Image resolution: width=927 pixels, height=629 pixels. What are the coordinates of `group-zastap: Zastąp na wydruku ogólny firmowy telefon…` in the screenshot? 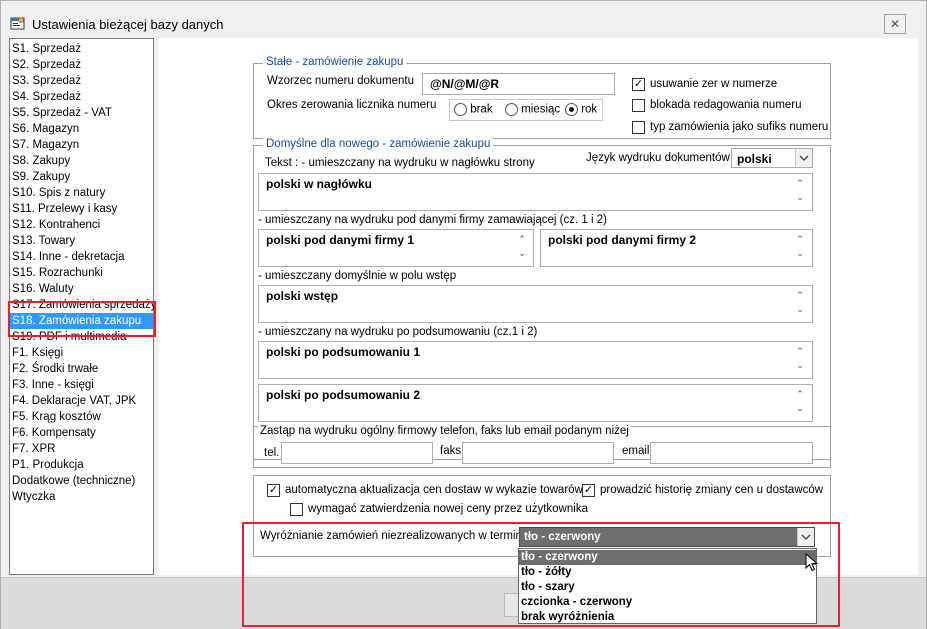 It's located at (542, 446).